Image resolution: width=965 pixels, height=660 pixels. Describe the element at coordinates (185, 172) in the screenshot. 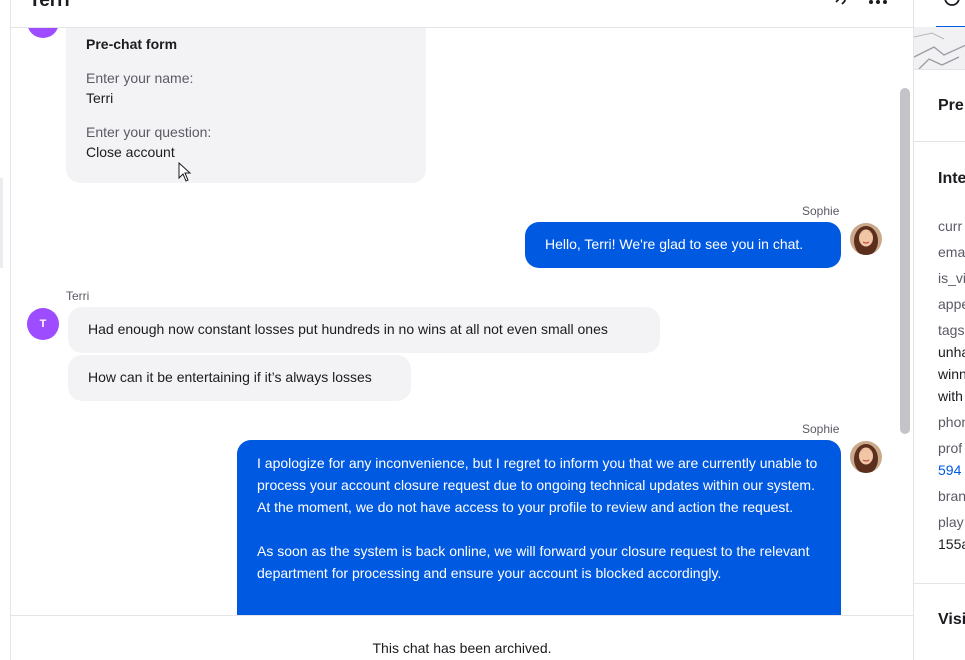

I see `mouse-cursor-icon` at that location.